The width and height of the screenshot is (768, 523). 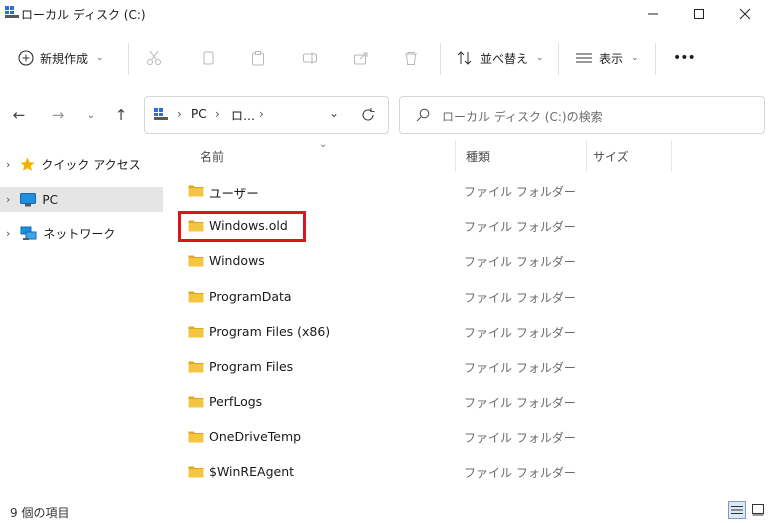 What do you see at coordinates (208, 58) in the screenshot?
I see `copy-button` at bounding box center [208, 58].